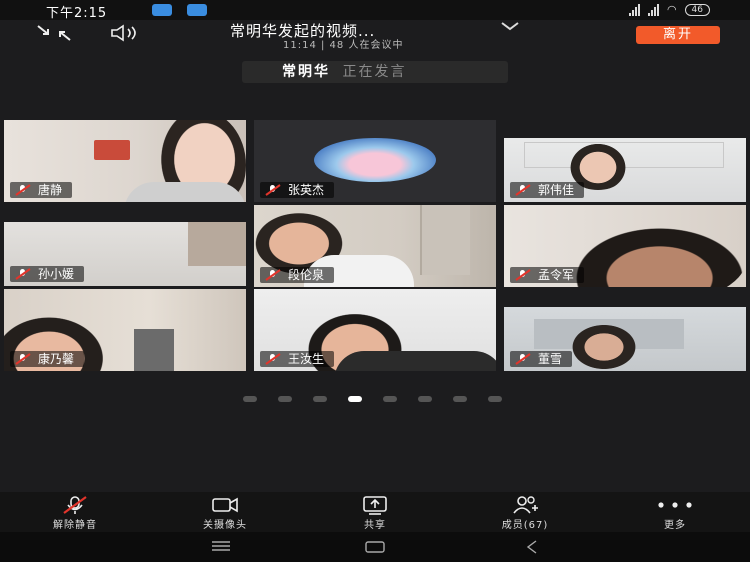  Describe the element at coordinates (525, 525) in the screenshot. I see `members-label: 成员(67)` at that location.